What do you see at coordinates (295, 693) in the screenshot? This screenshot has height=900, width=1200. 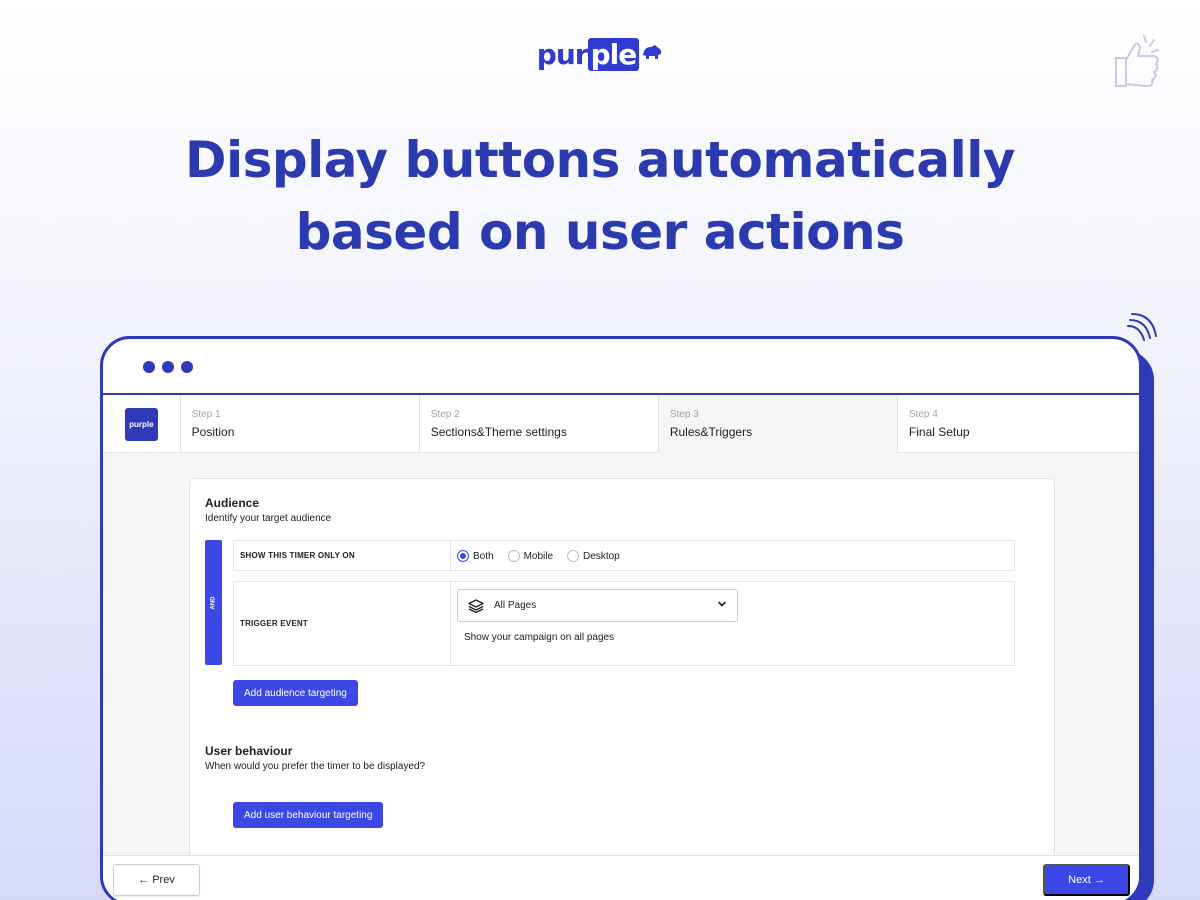 I see `add-audience-targeting-button: Add audience targeting` at bounding box center [295, 693].